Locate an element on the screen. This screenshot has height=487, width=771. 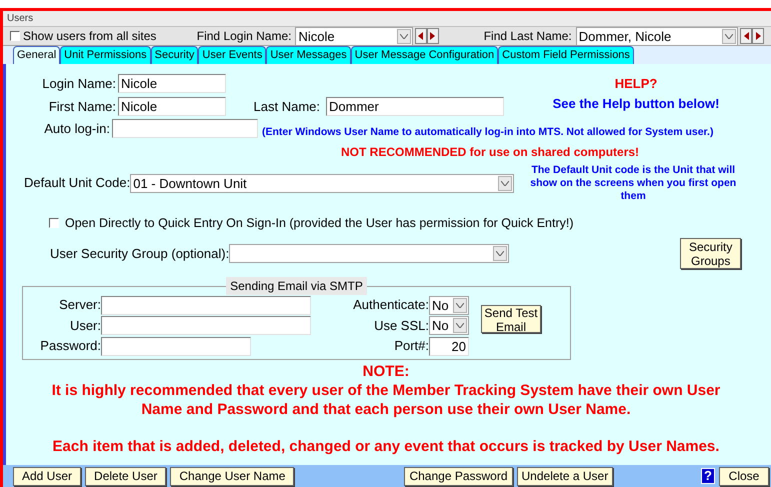
tab: User Message Configuration is located at coordinates (424, 55).